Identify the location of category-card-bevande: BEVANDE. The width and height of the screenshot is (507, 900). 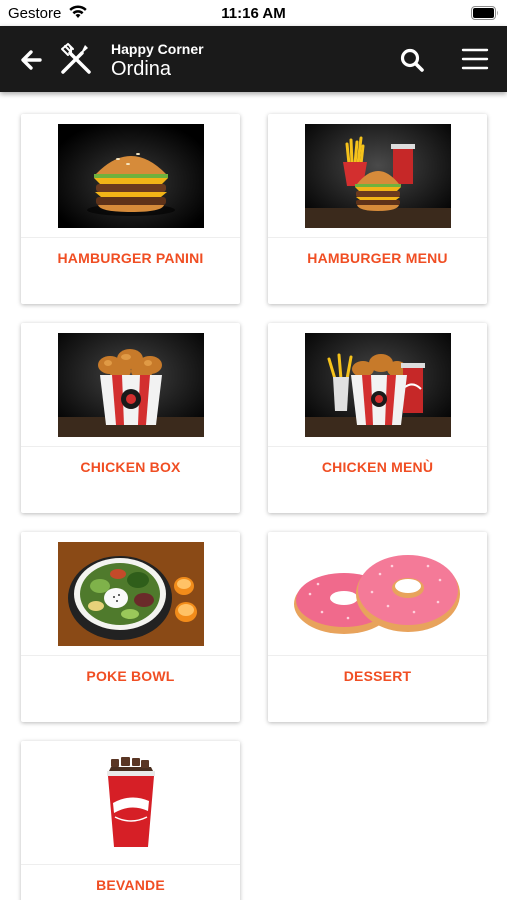
(130, 820).